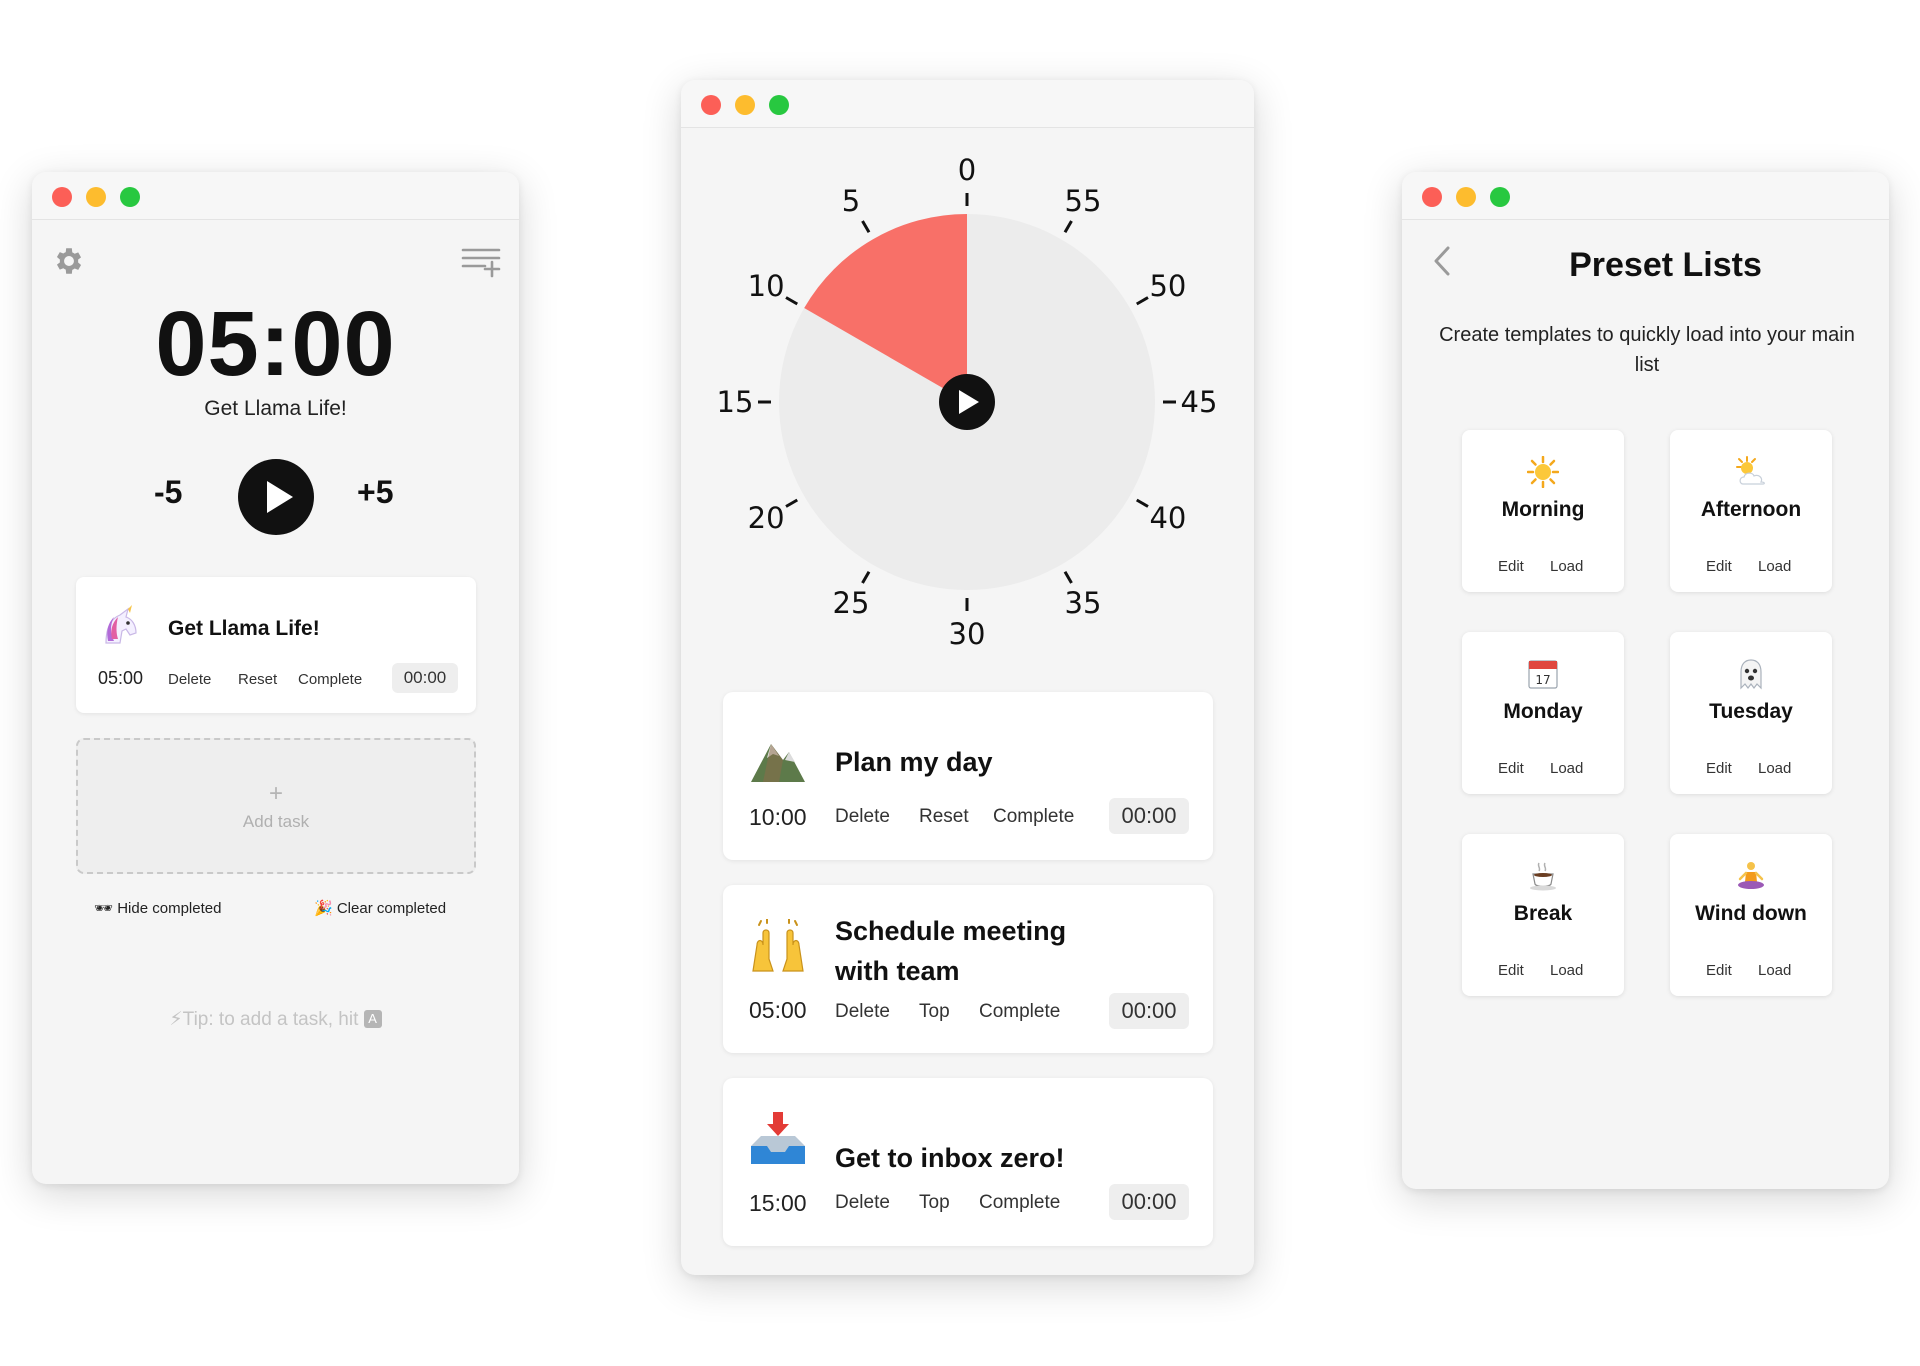  I want to click on preset-card-wind-down: Wind down Edit Load, so click(1751, 915).